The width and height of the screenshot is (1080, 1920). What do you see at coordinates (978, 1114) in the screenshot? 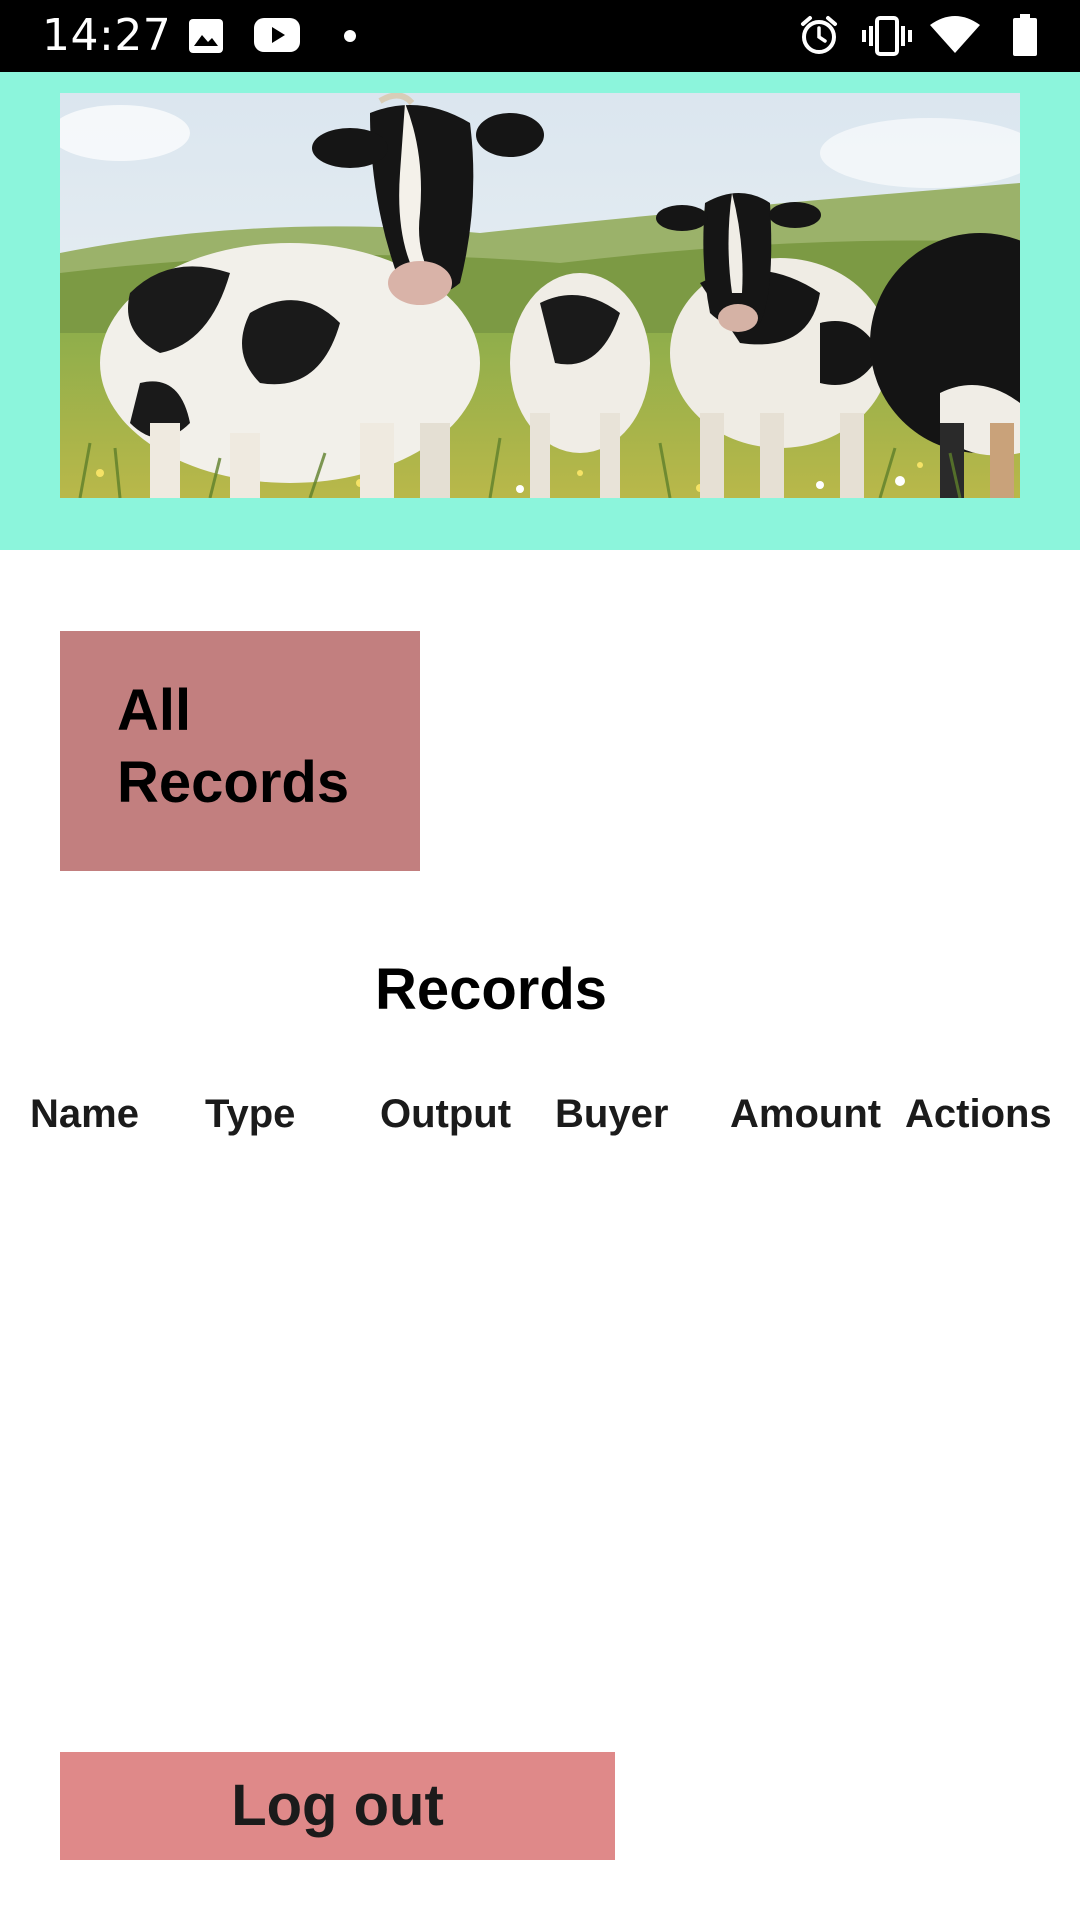
I see `column-header-actions: Actions` at bounding box center [978, 1114].